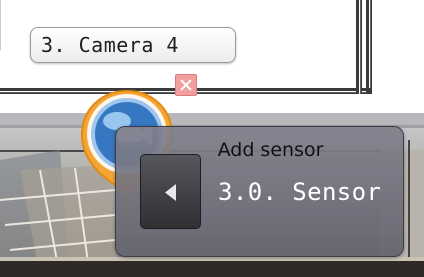  What do you see at coordinates (299, 192) in the screenshot?
I see `sensor-label: 3.0. Sensor` at bounding box center [299, 192].